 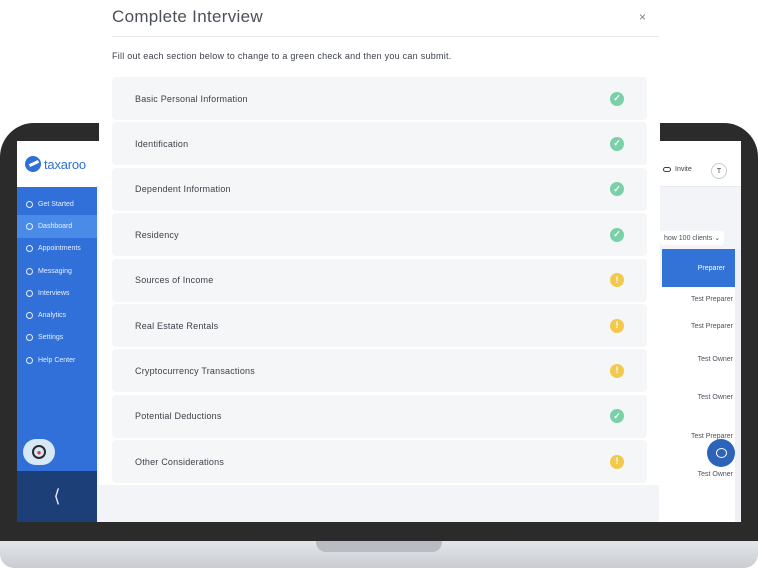 I want to click on clients-per-page-select: how 100 clients ⌄, so click(x=692, y=238).